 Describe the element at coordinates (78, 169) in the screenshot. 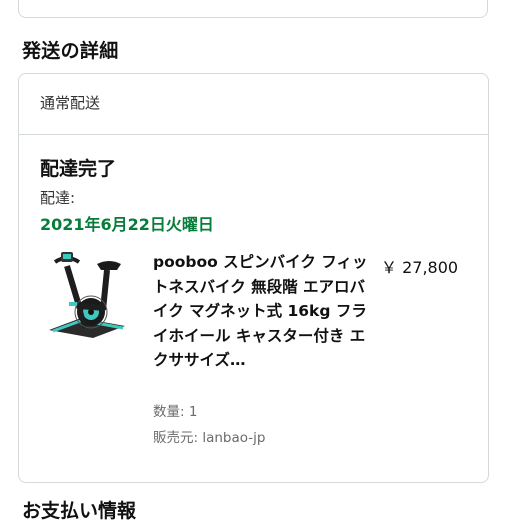

I see `delivery-status: 配達完了` at that location.